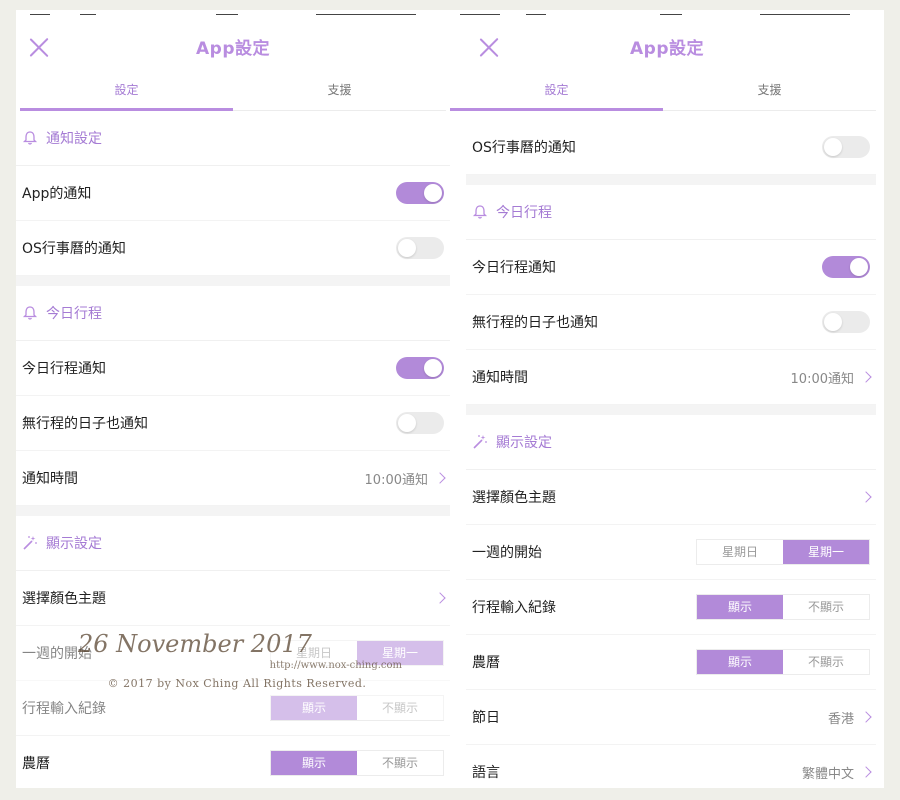 The width and height of the screenshot is (900, 800). Describe the element at coordinates (507, 553) in the screenshot. I see `row-label: 一週的開始` at that location.